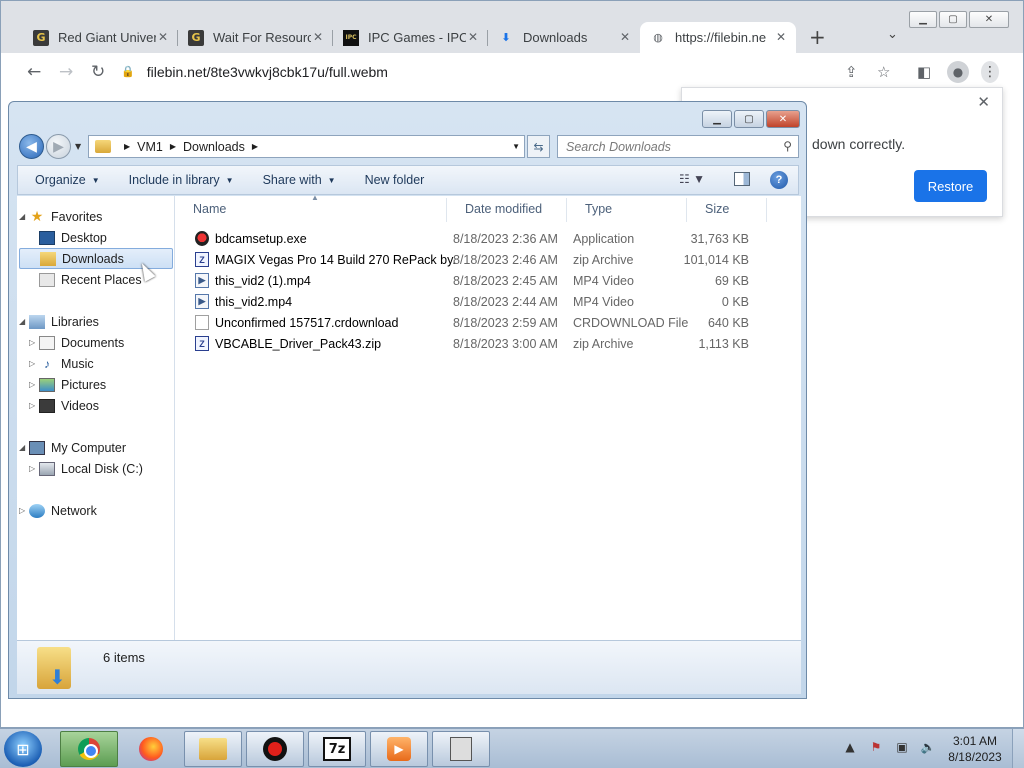 This screenshot has width=1024, height=768. Describe the element at coordinates (202, 238) in the screenshot. I see `bandicam-app-icon` at that location.